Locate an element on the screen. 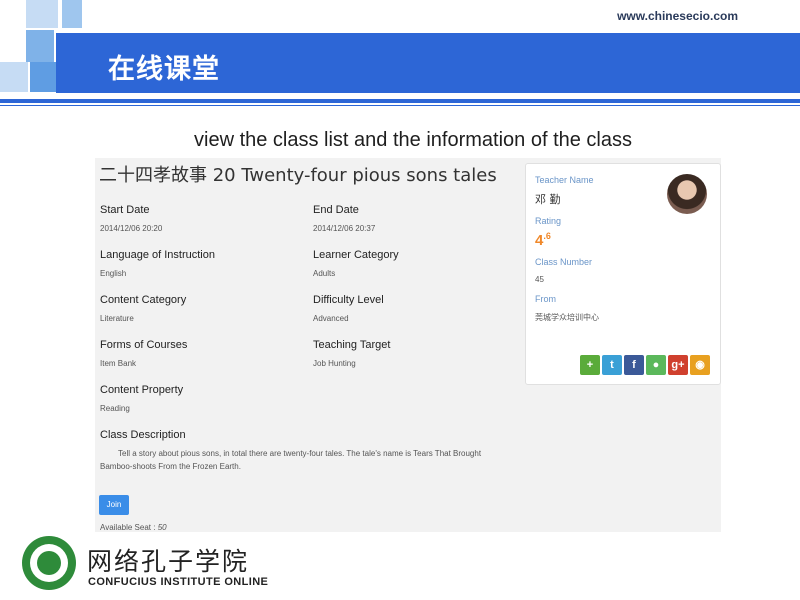 The height and width of the screenshot is (600, 800). class-number-label: Class Number is located at coordinates (564, 262).